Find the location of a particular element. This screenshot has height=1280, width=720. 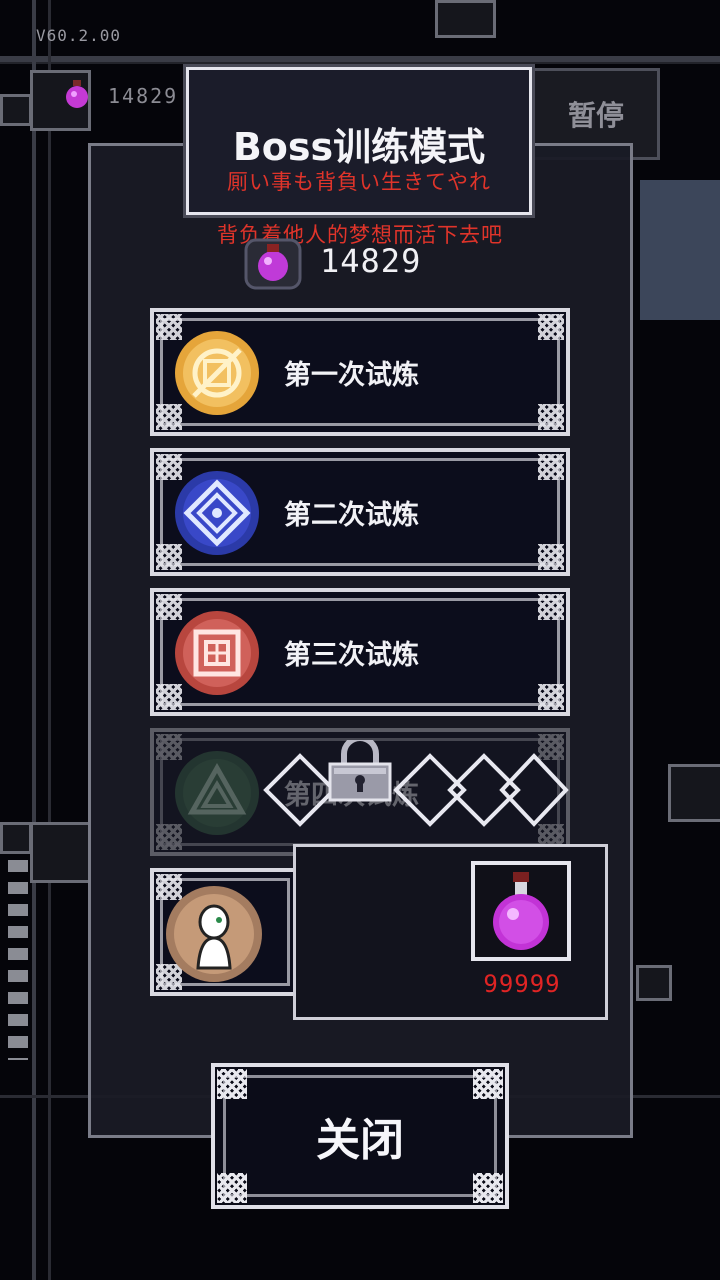

trial-2-button: 第二次试炼 is located at coordinates (360, 512).